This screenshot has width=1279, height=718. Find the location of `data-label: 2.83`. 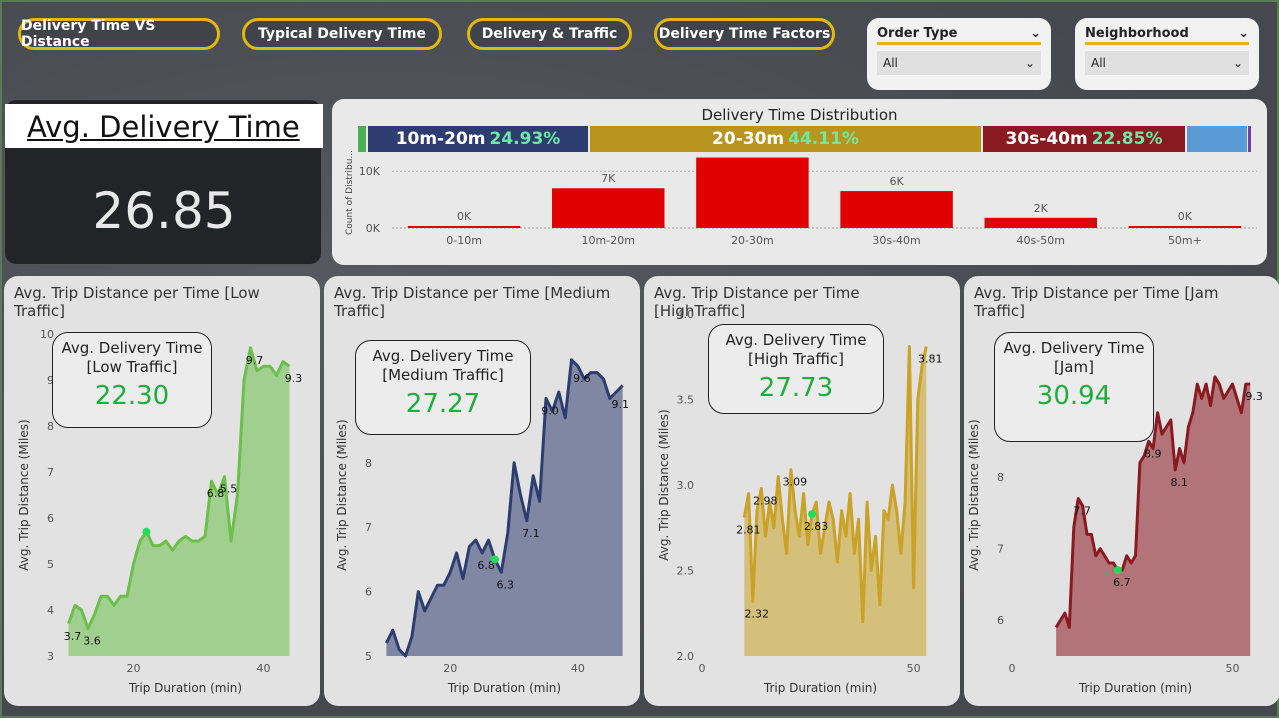

data-label: 2.83 is located at coordinates (816, 526).